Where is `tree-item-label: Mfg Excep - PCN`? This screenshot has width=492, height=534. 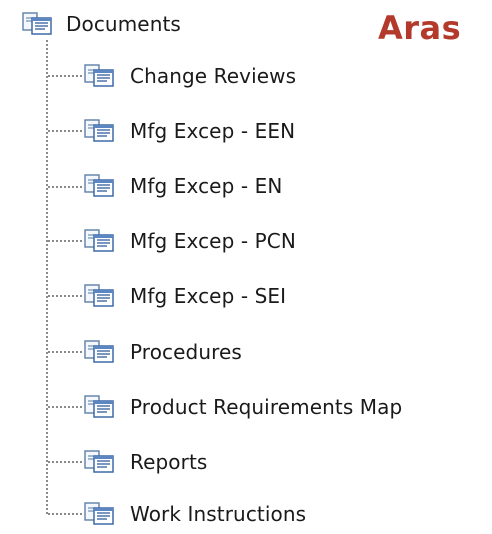 tree-item-label: Mfg Excep - PCN is located at coordinates (213, 241).